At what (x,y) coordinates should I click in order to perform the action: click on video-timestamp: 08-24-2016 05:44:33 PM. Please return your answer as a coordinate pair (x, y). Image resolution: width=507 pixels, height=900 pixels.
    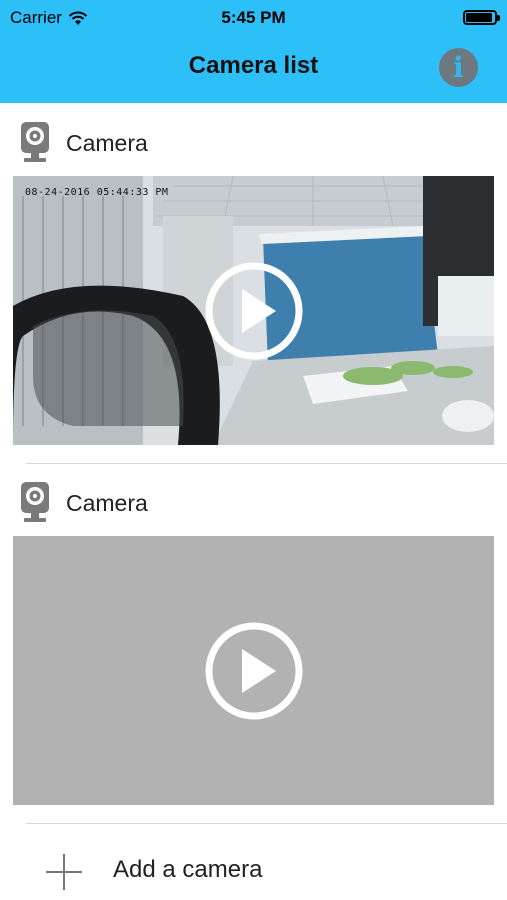
    Looking at the image, I should click on (97, 192).